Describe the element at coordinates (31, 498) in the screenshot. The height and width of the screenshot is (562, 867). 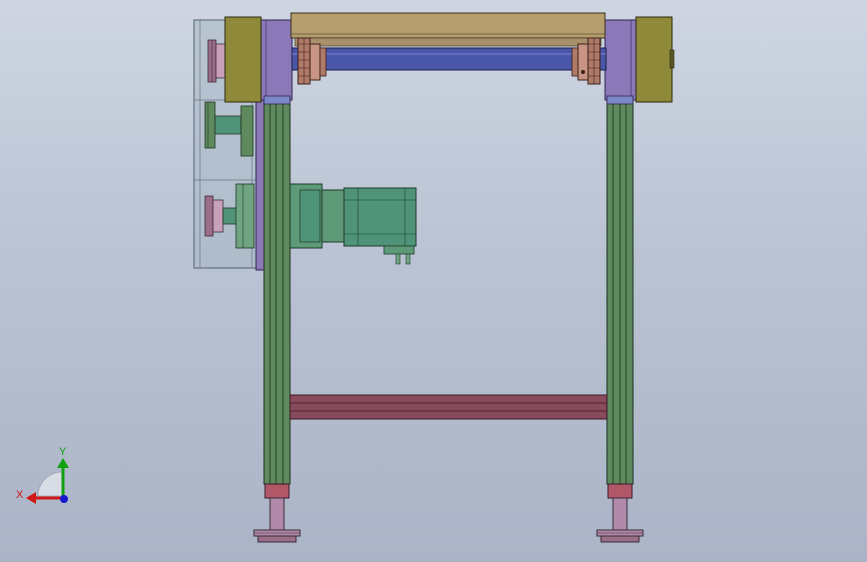
I see `x-axis-arrowhead` at that location.